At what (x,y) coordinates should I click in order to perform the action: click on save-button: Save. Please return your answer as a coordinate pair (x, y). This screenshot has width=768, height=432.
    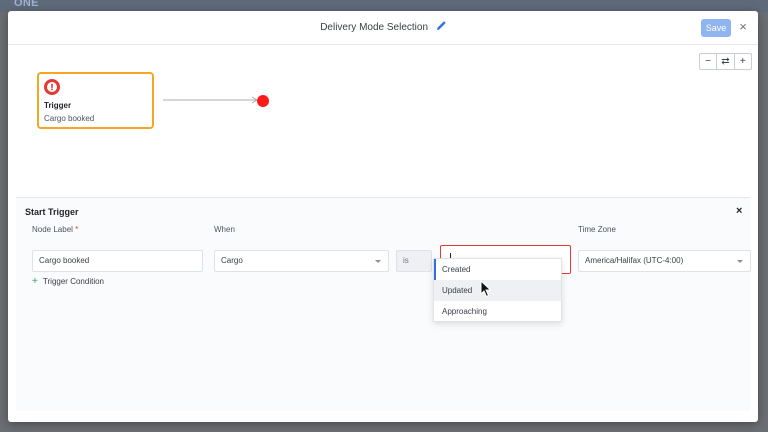
    Looking at the image, I should click on (716, 28).